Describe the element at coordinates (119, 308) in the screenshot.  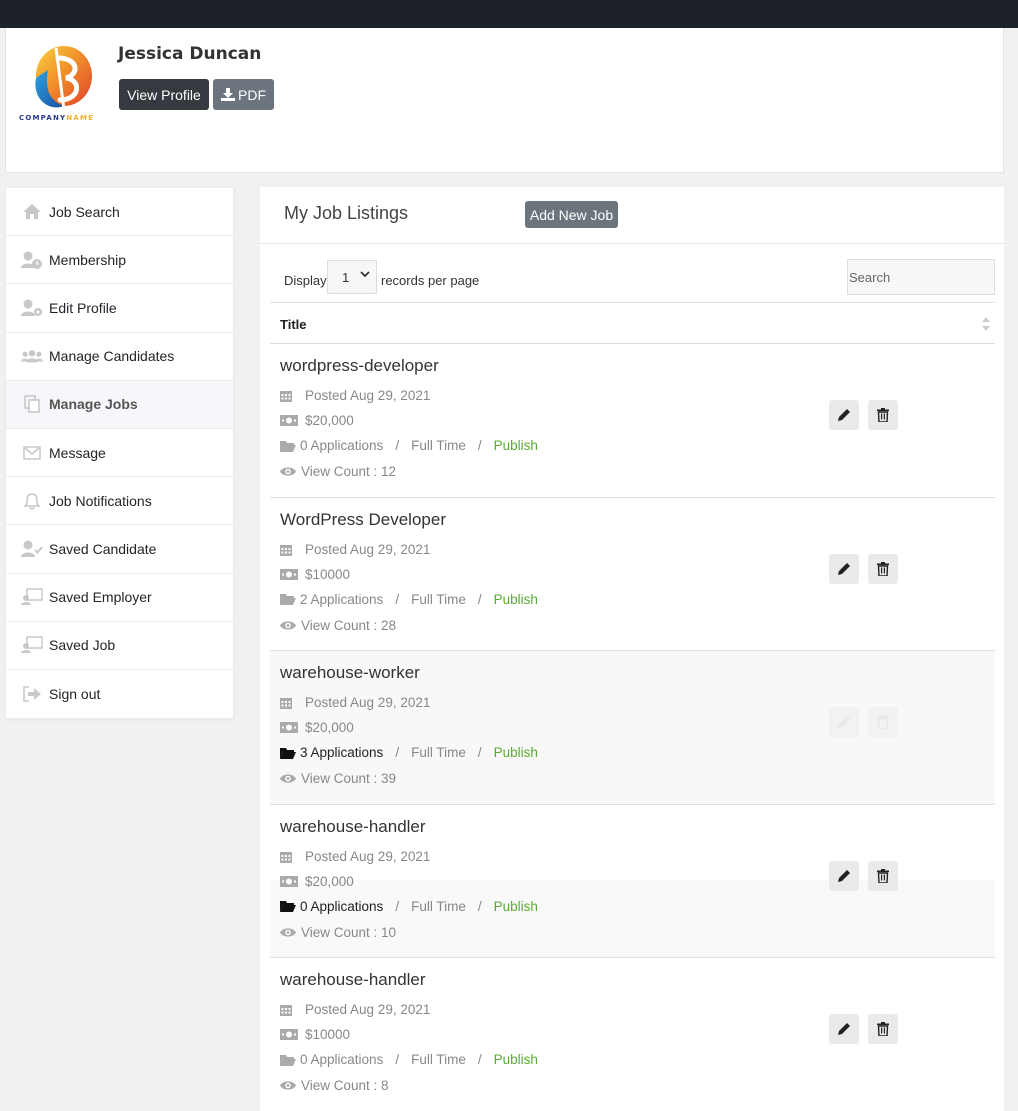
I see `sidebar-item-edit-profile: Edit Profile` at that location.